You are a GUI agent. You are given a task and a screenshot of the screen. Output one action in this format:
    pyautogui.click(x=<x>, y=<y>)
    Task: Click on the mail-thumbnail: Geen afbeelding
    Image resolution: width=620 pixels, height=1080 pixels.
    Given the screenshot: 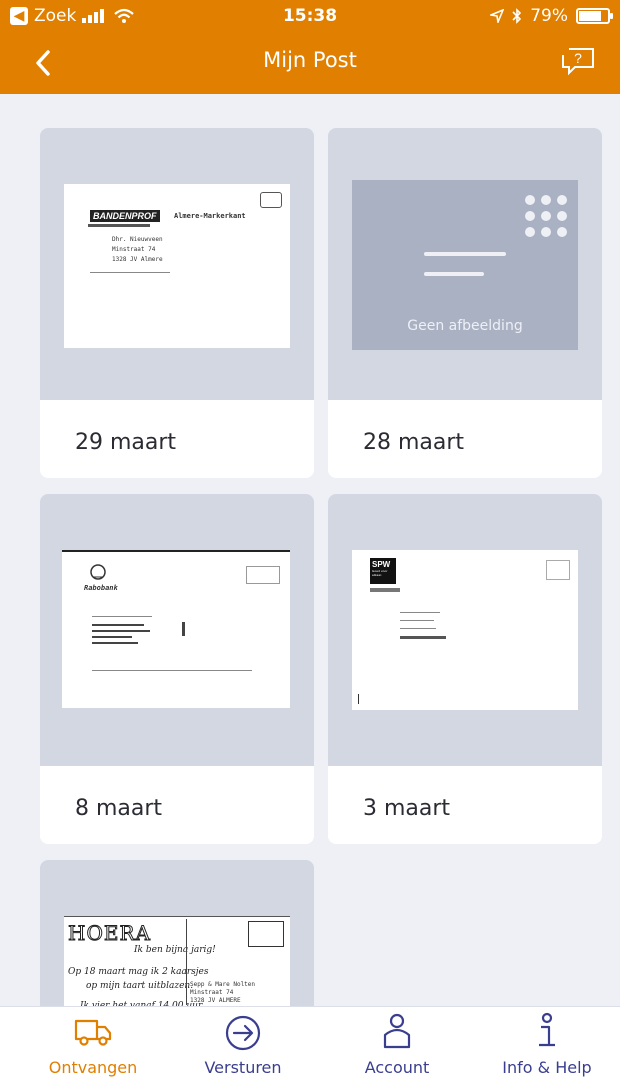 What is the action you would take?
    pyautogui.click(x=465, y=264)
    